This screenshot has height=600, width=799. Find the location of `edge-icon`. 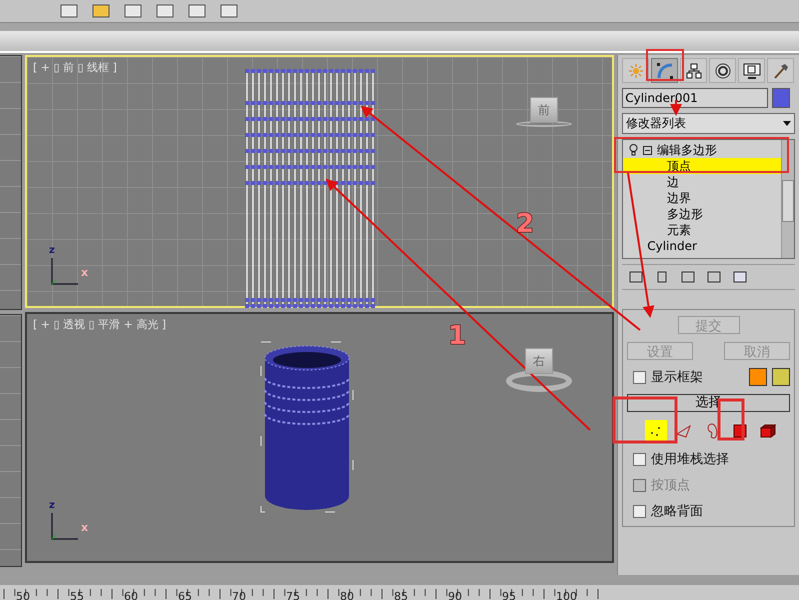

edge-icon is located at coordinates (684, 431).